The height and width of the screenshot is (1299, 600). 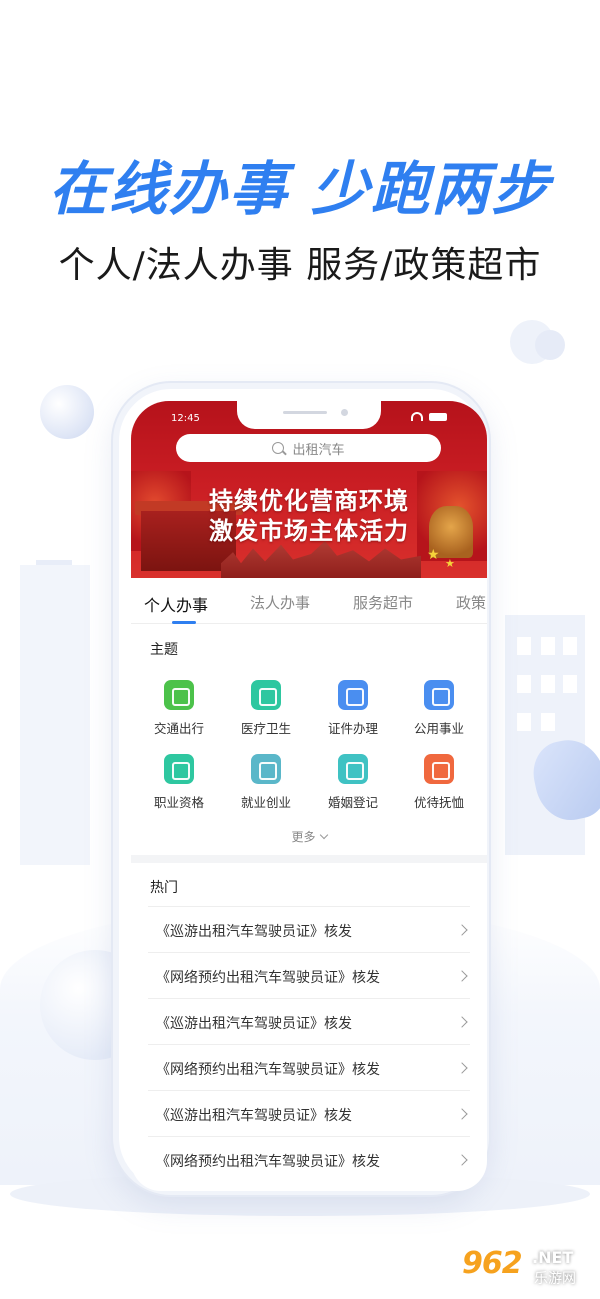 I want to click on theme-label: 交通出行, so click(x=178, y=728).